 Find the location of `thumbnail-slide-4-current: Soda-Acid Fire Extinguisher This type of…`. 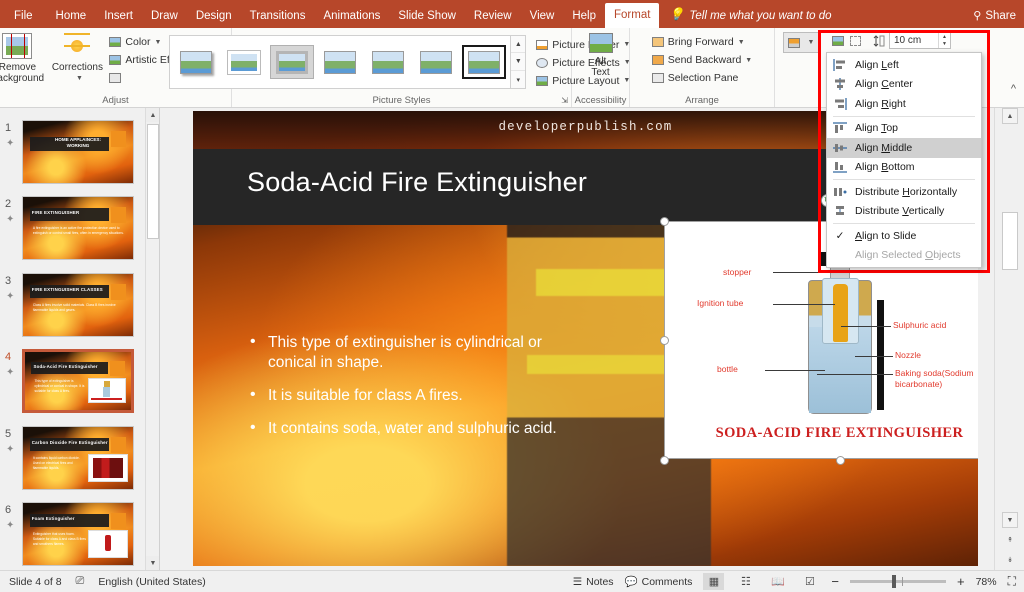

thumbnail-slide-4-current: Soda-Acid Fire Extinguisher This type of… is located at coordinates (78, 381).